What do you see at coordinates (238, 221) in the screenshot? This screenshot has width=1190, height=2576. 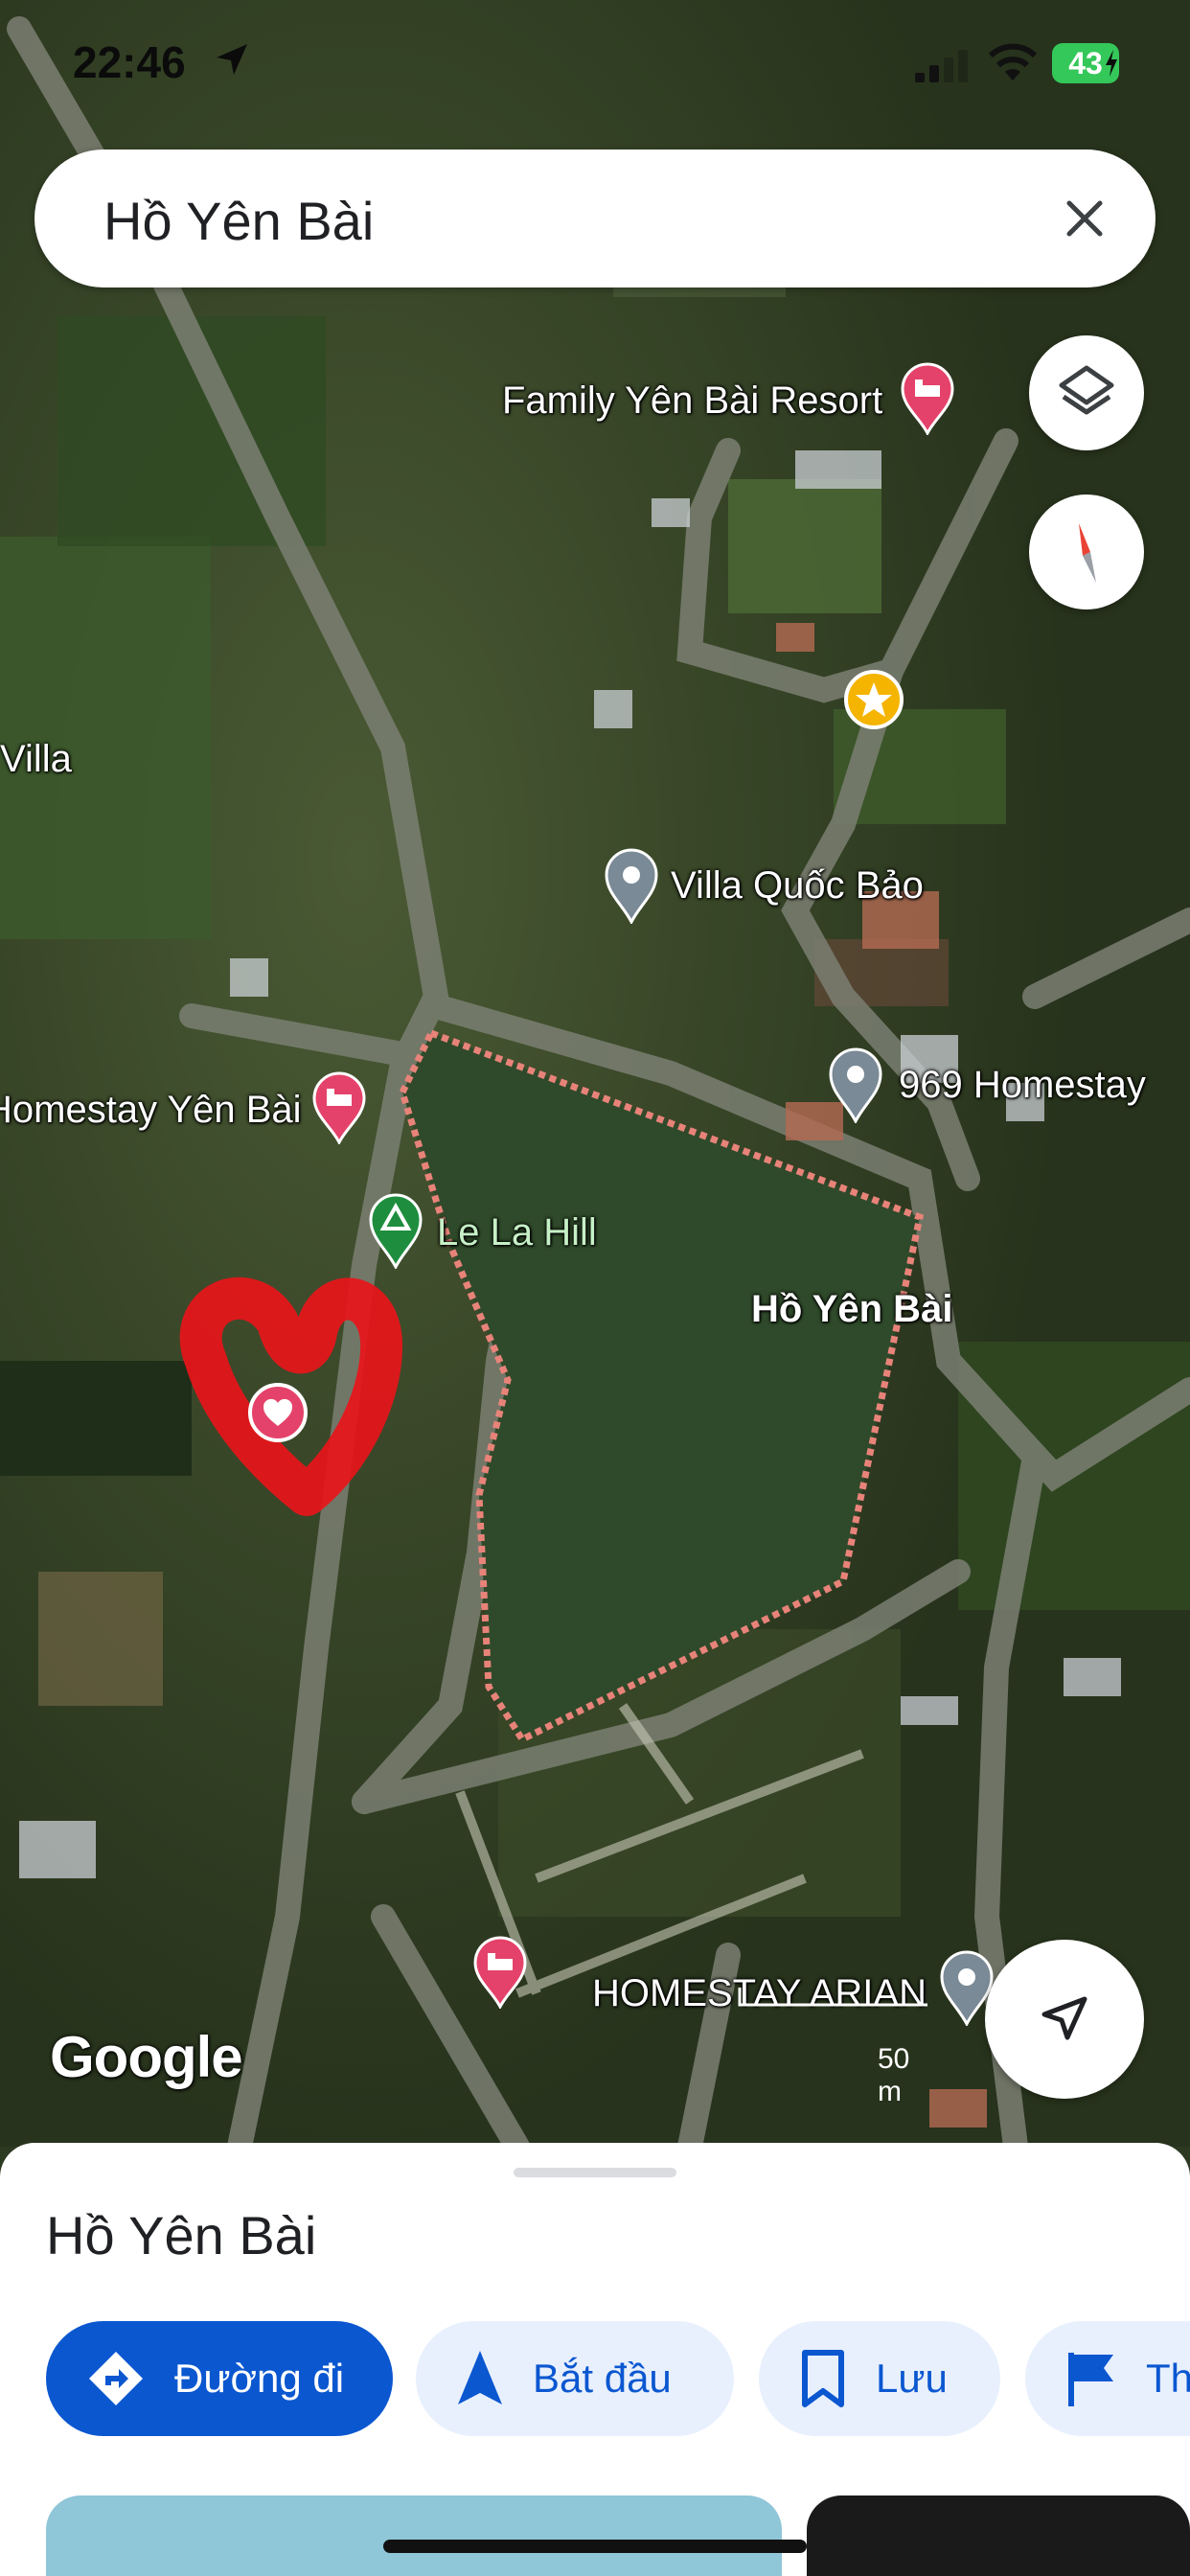 I see `search-query: Hồ Yên Bài` at bounding box center [238, 221].